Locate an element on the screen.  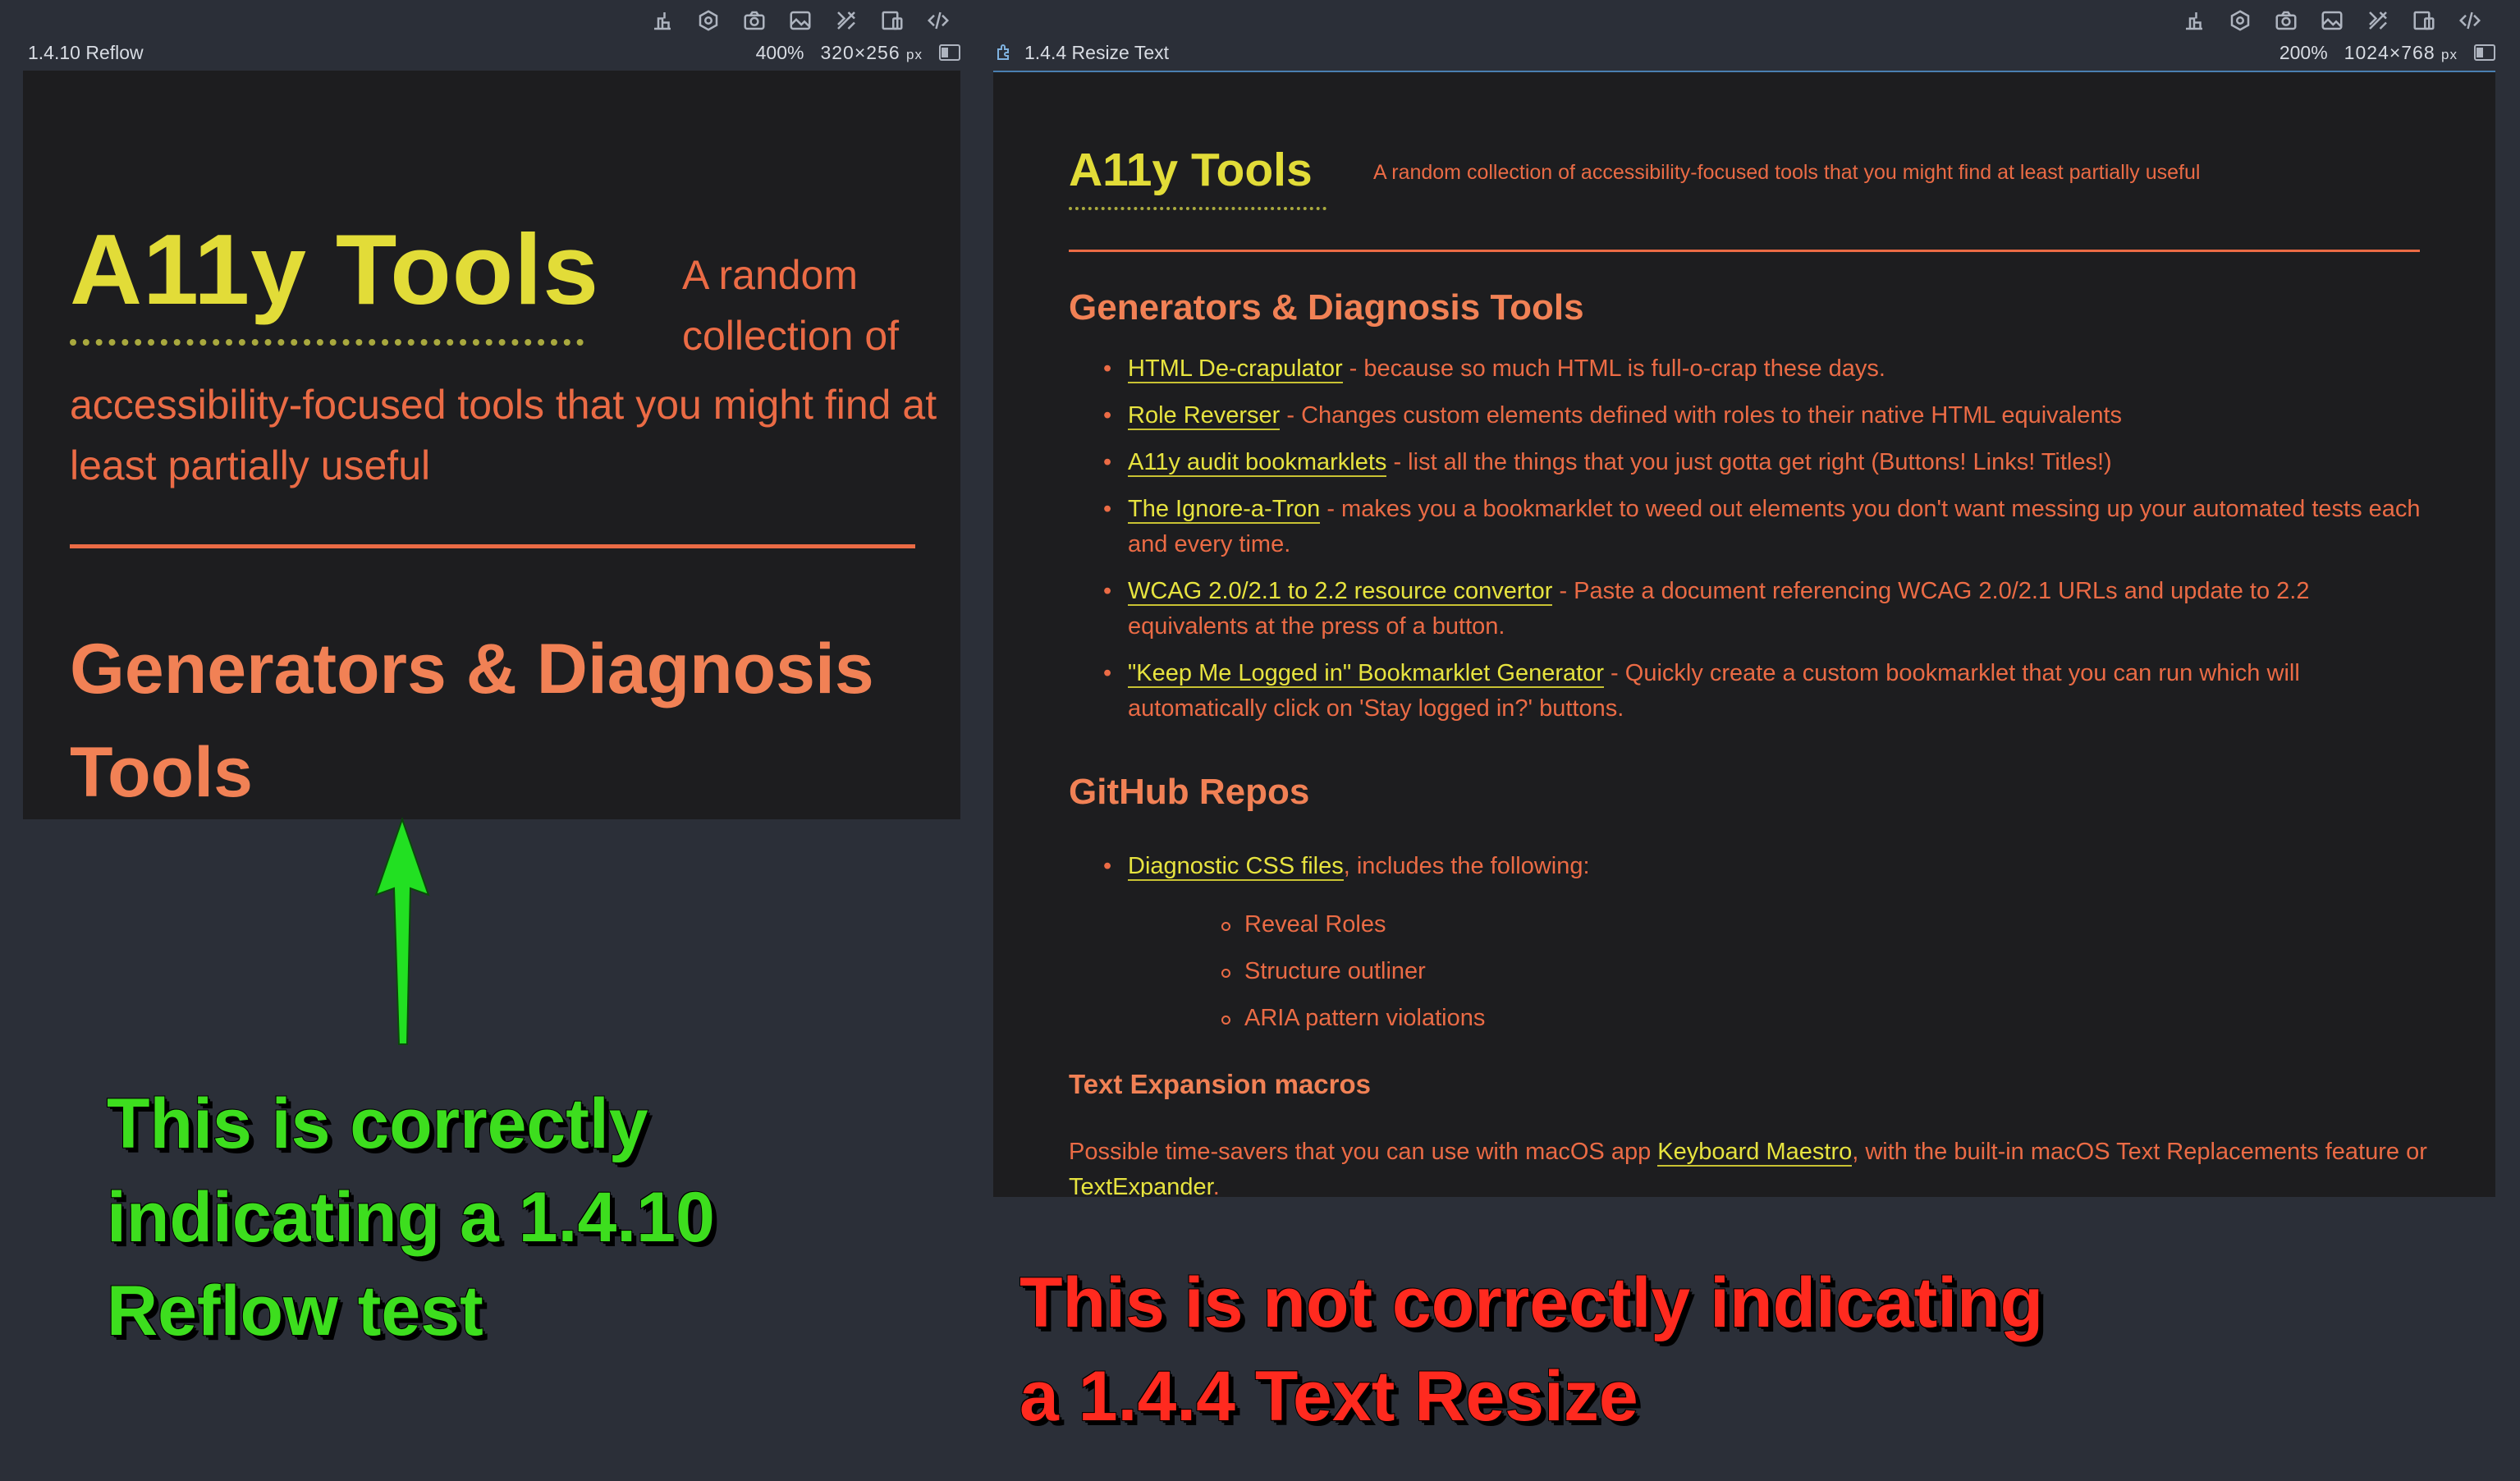
para-text: . is located at coordinates (1216, 1185).